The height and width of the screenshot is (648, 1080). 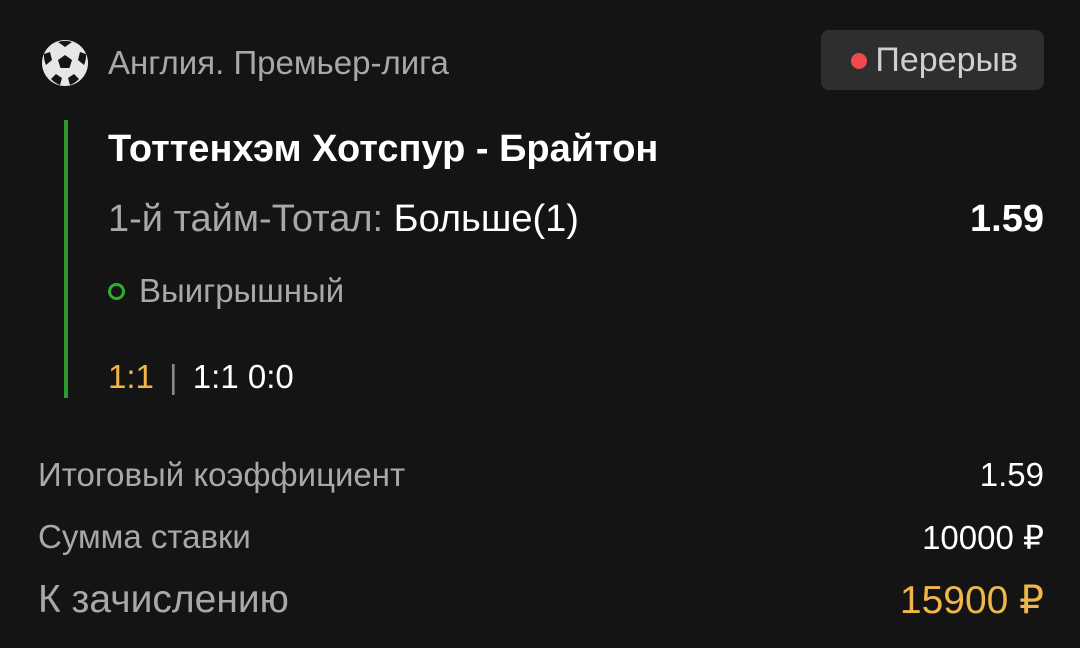 I want to click on total-odds-row: Итоговый коэффициент 1.59, so click(x=541, y=476).